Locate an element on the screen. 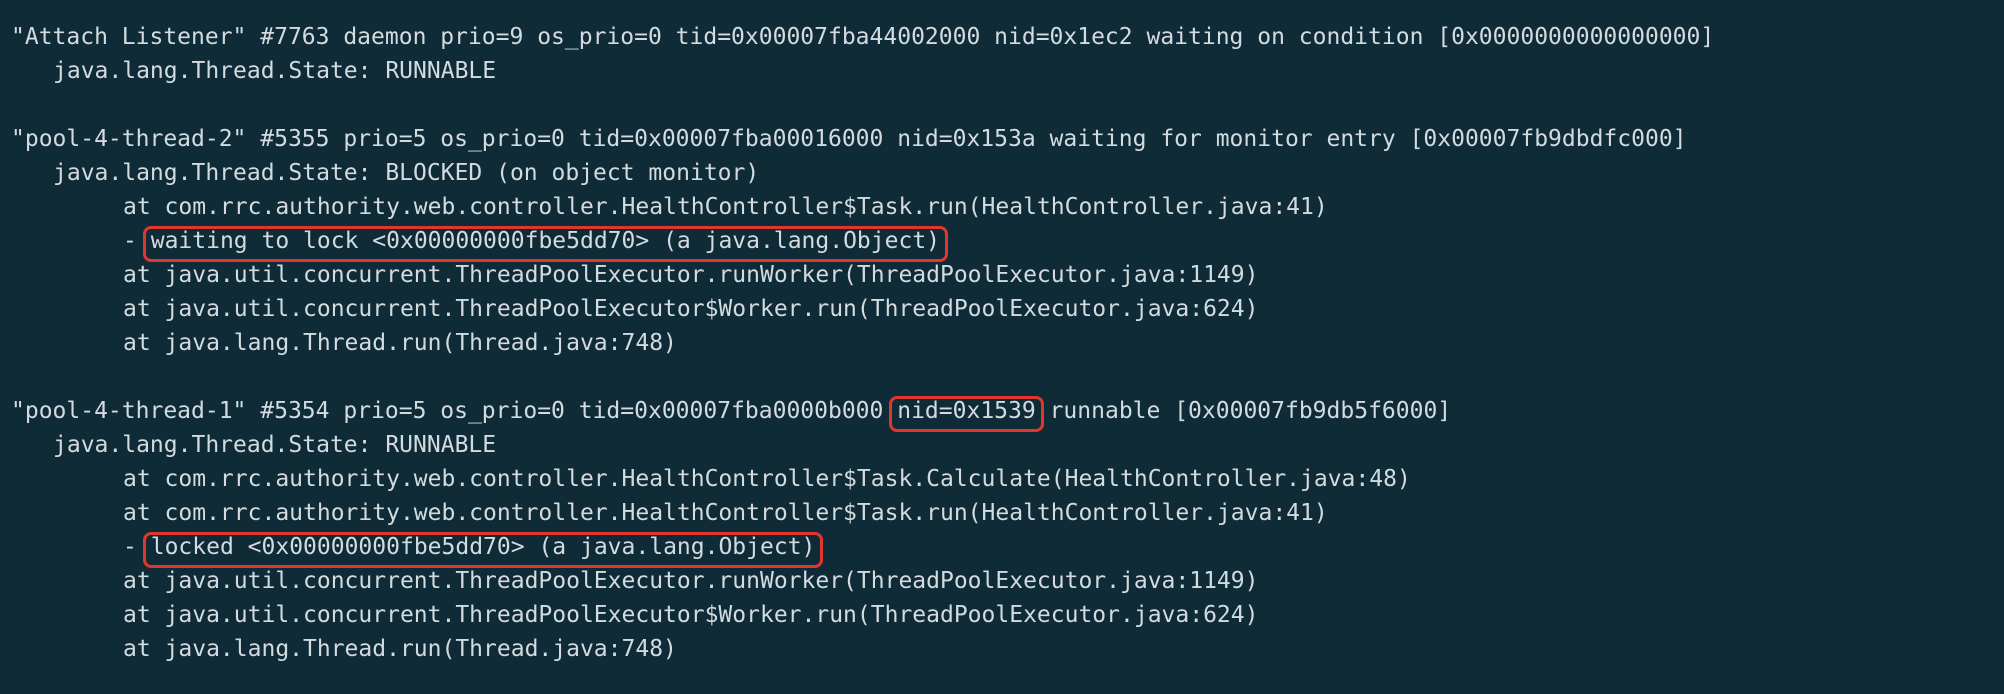  thread-1-header-suffix: runnable [0x00007fb9db5f6000] is located at coordinates (1250, 411).